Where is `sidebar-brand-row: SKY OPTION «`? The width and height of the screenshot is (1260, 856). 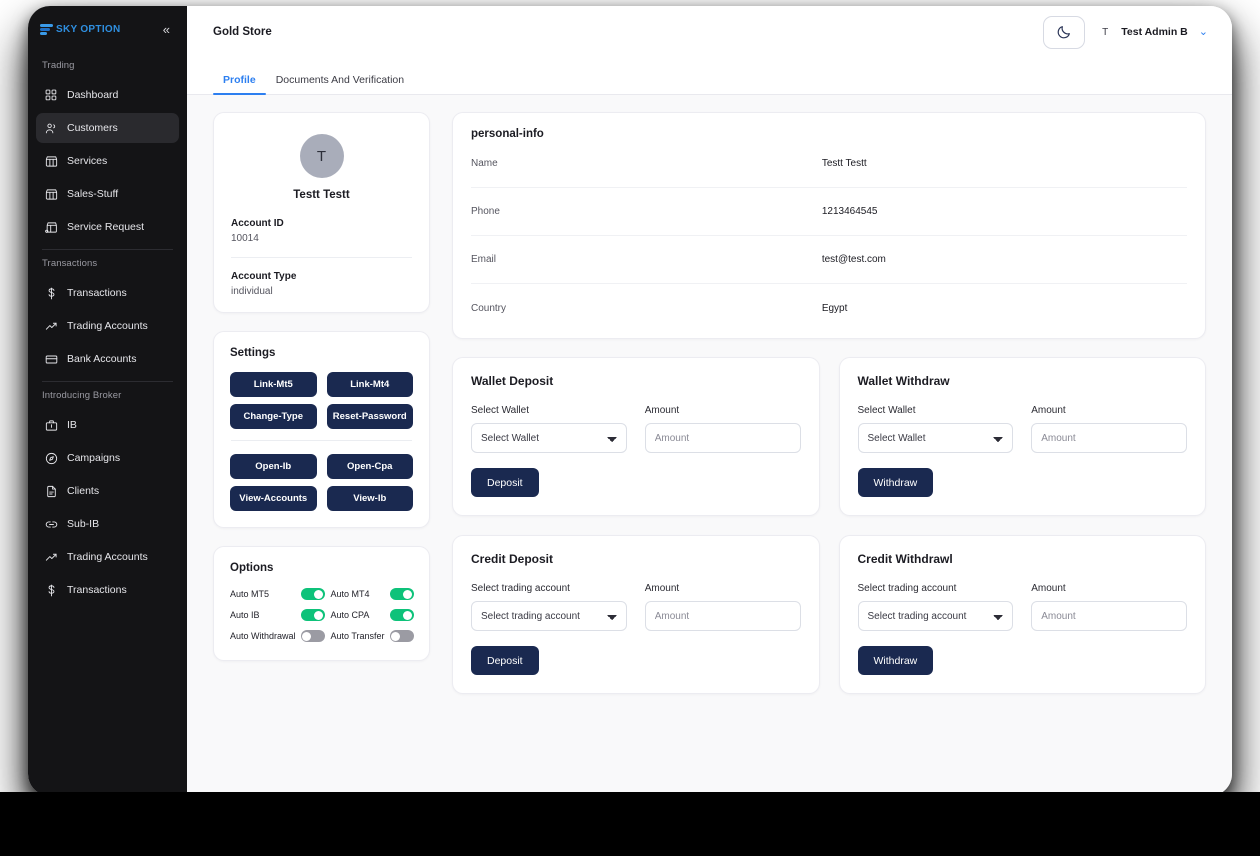 sidebar-brand-row: SKY OPTION « is located at coordinates (107, 29).